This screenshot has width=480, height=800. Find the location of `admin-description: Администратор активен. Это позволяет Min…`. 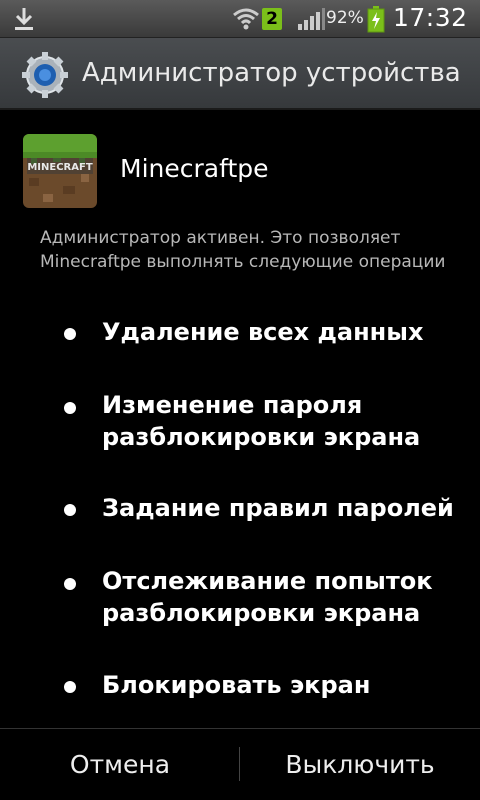

admin-description: Администратор активен. Это позволяет Min… is located at coordinates (243, 250).